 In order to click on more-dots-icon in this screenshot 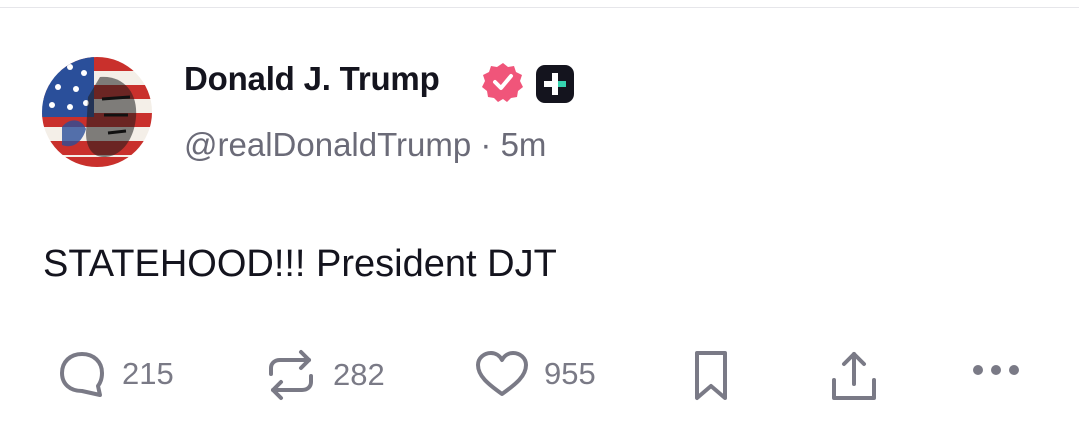, I will do `click(996, 370)`.